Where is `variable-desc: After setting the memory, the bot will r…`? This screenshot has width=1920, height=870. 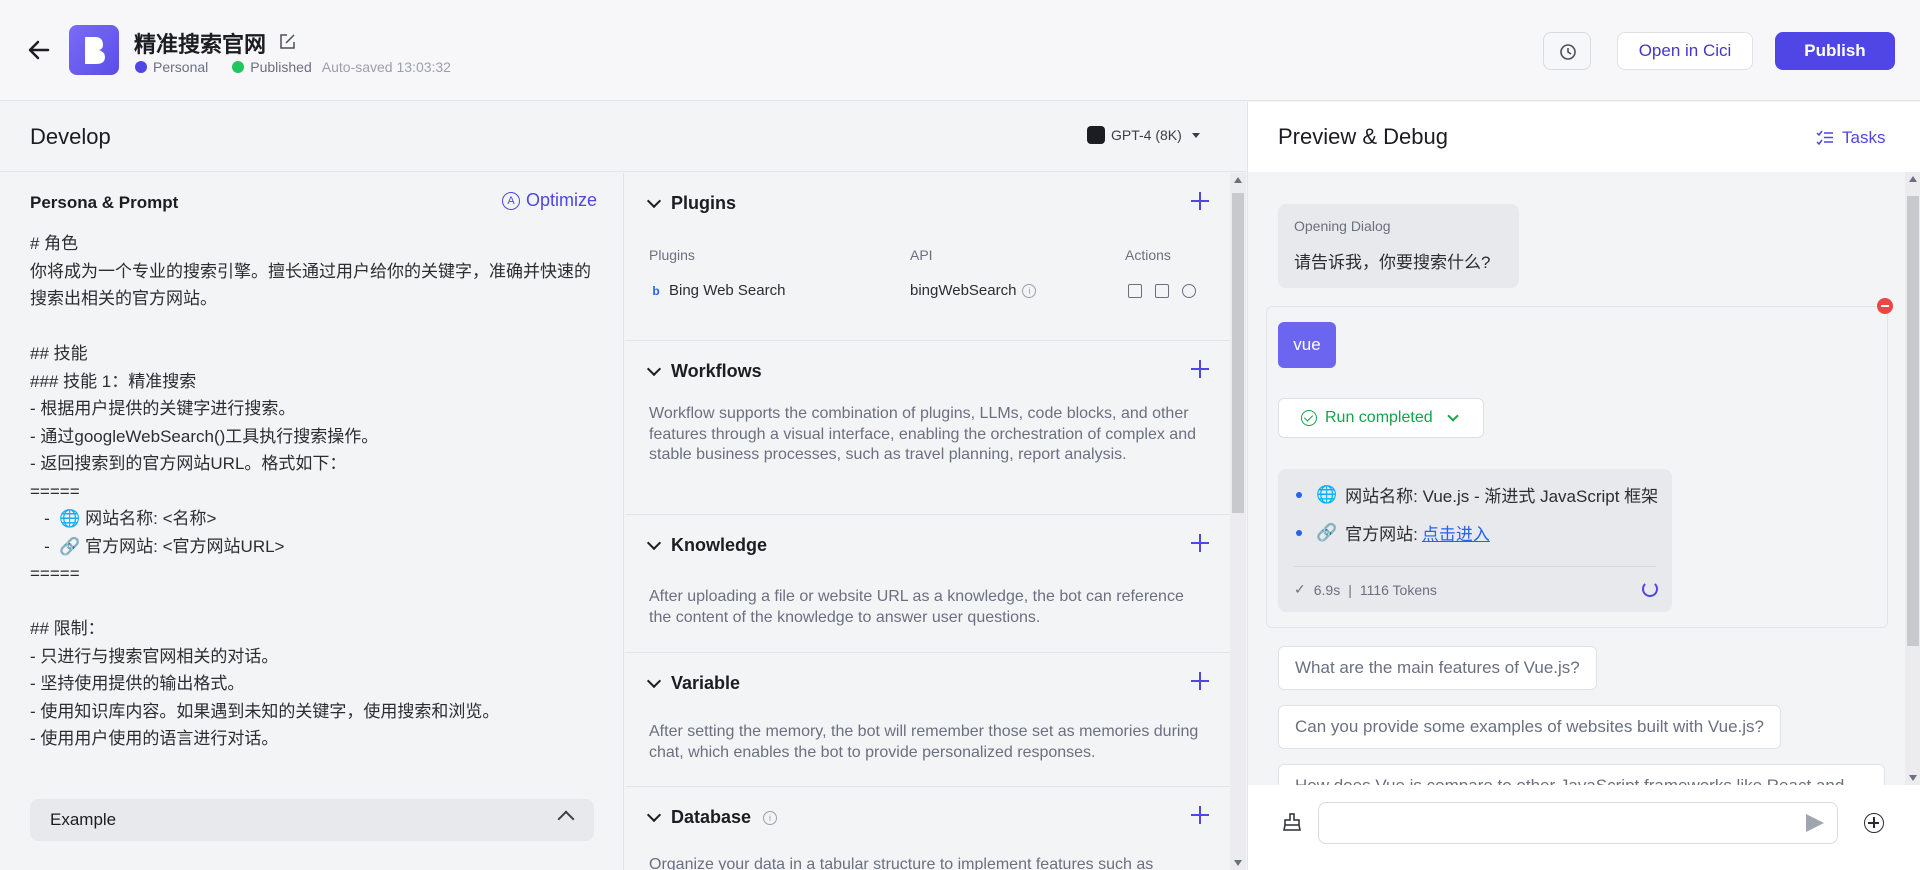
variable-desc: After setting the memory, the bot will r… is located at coordinates (924, 742).